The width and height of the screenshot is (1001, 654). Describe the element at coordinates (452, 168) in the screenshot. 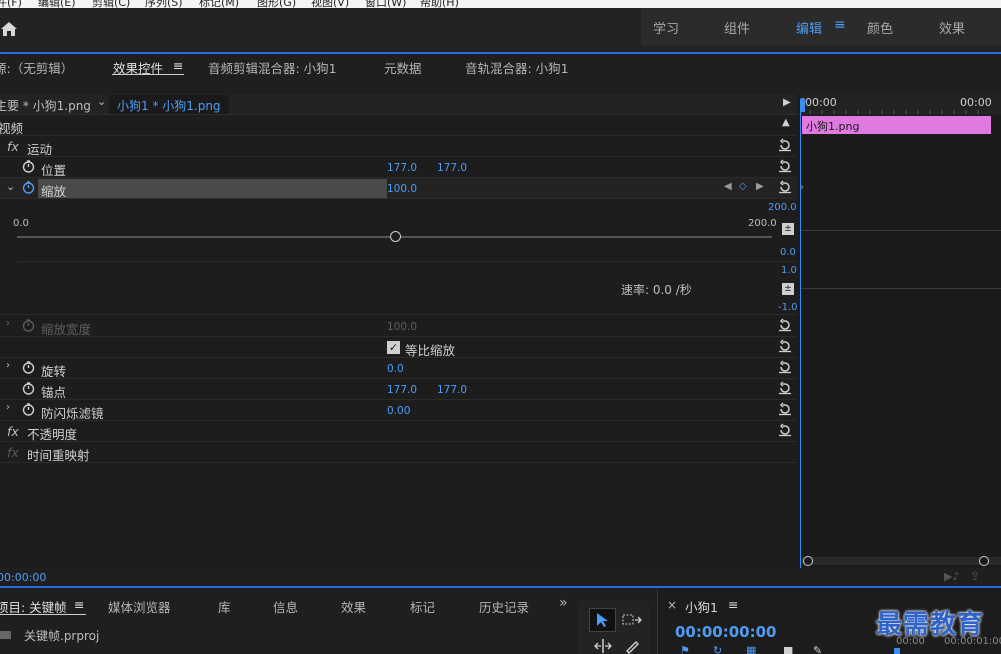

I see `position-y-value: 177.0` at that location.